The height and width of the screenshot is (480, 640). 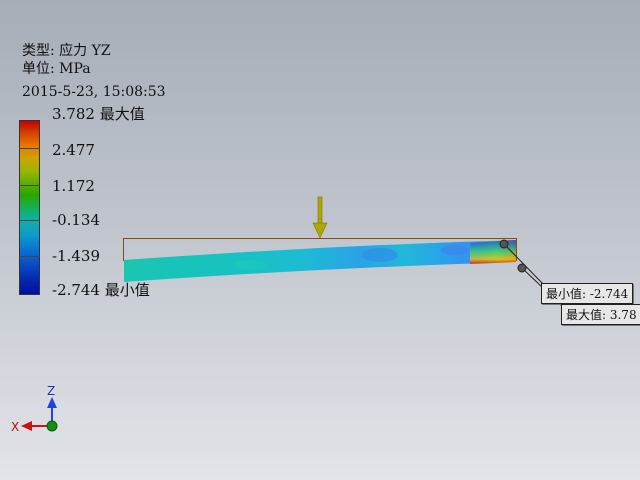 What do you see at coordinates (52, 426) in the screenshot?
I see `origin-icon` at bounding box center [52, 426].